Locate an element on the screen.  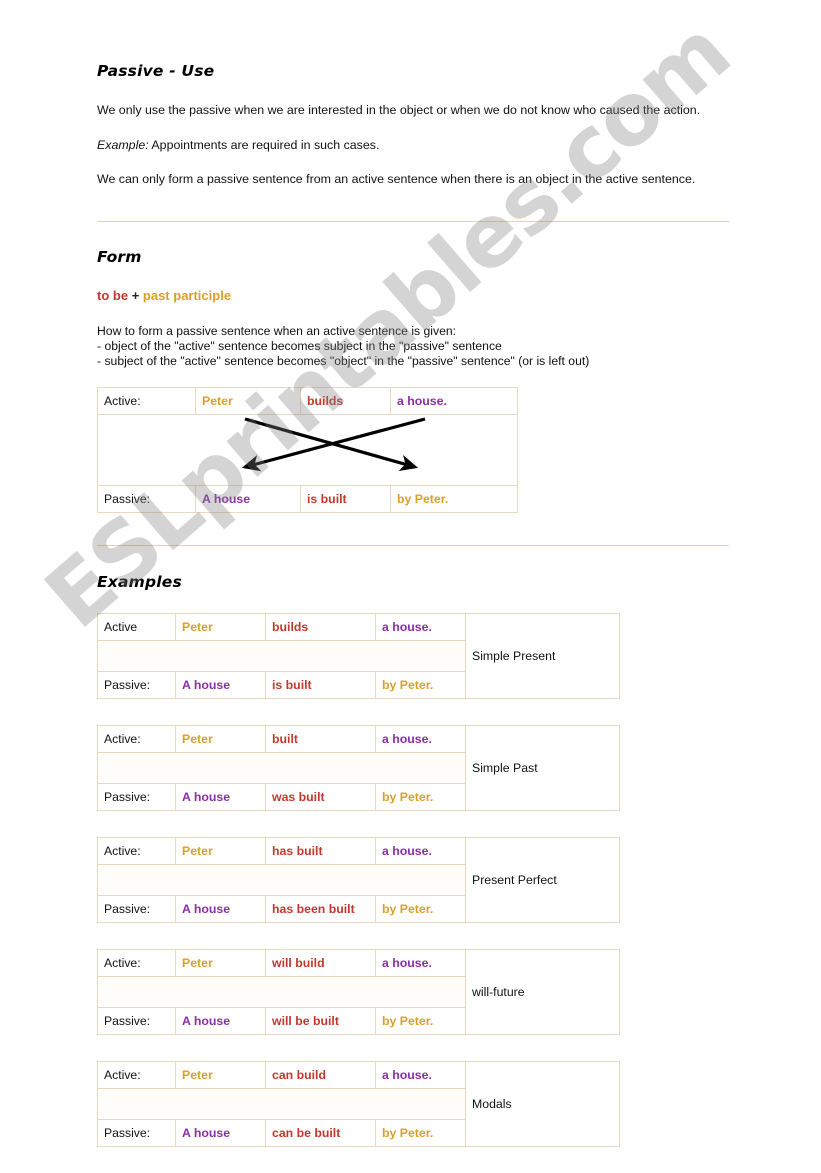
table-row-active: Active: Peter builds a house. is located at coordinates (307, 400).